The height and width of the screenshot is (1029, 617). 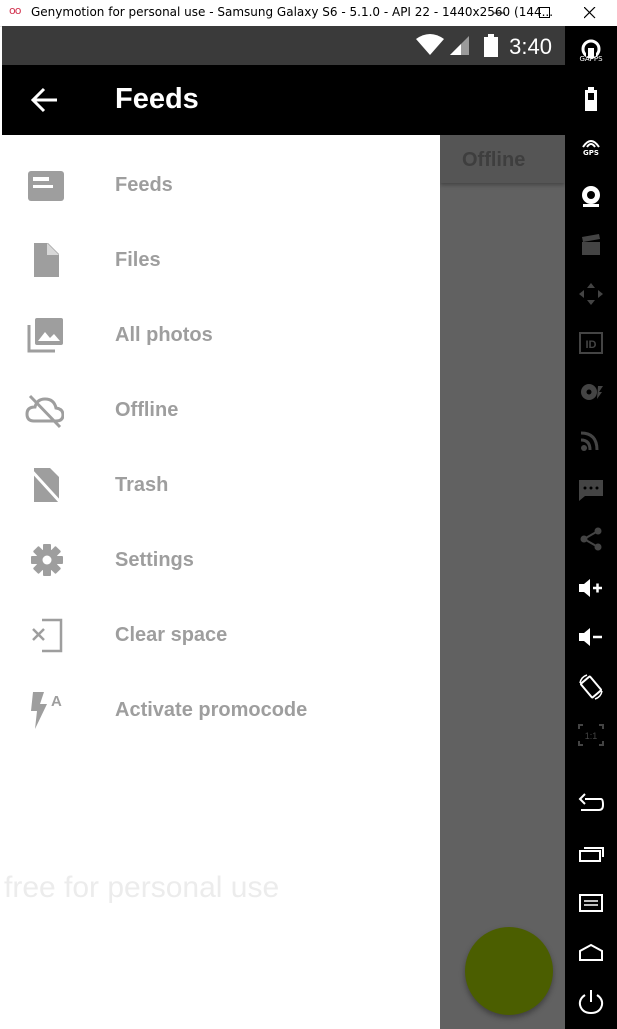 I want to click on trash-icon, so click(x=45, y=486).